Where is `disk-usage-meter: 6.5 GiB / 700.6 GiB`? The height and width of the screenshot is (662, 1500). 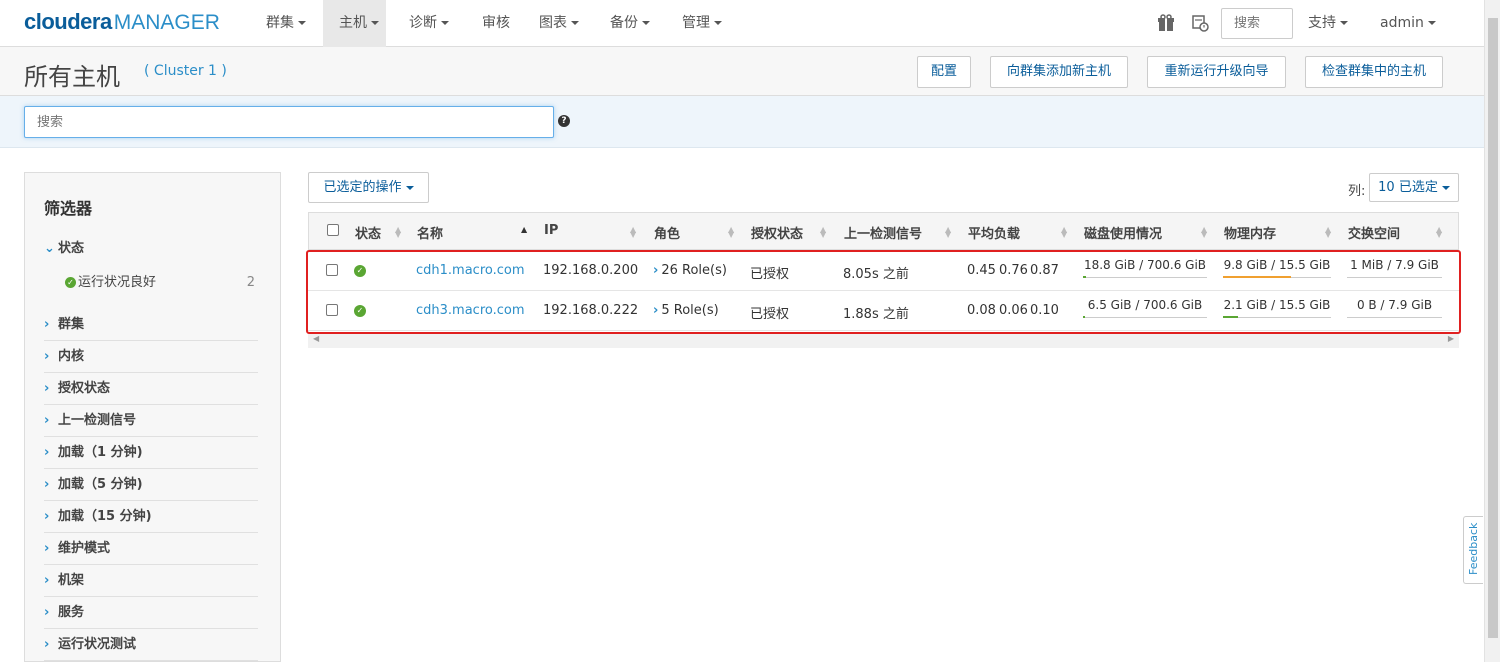 disk-usage-meter: 6.5 GiB / 700.6 GiB is located at coordinates (1145, 307).